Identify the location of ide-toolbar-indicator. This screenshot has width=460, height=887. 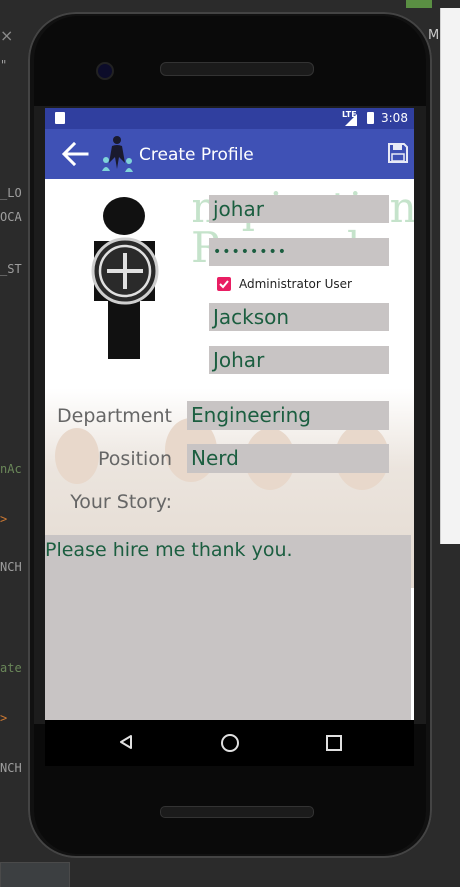
(419, 4).